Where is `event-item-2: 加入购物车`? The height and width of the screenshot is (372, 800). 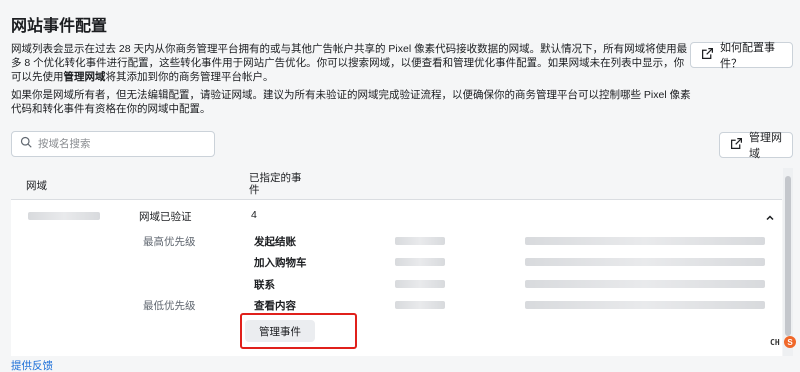
event-item-2: 加入购物车 is located at coordinates (280, 263).